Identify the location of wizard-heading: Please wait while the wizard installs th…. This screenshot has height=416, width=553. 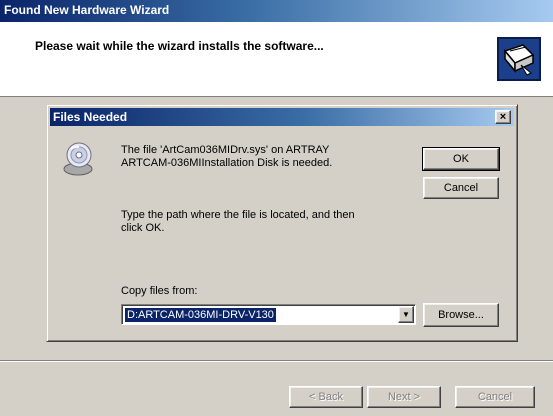
(179, 46).